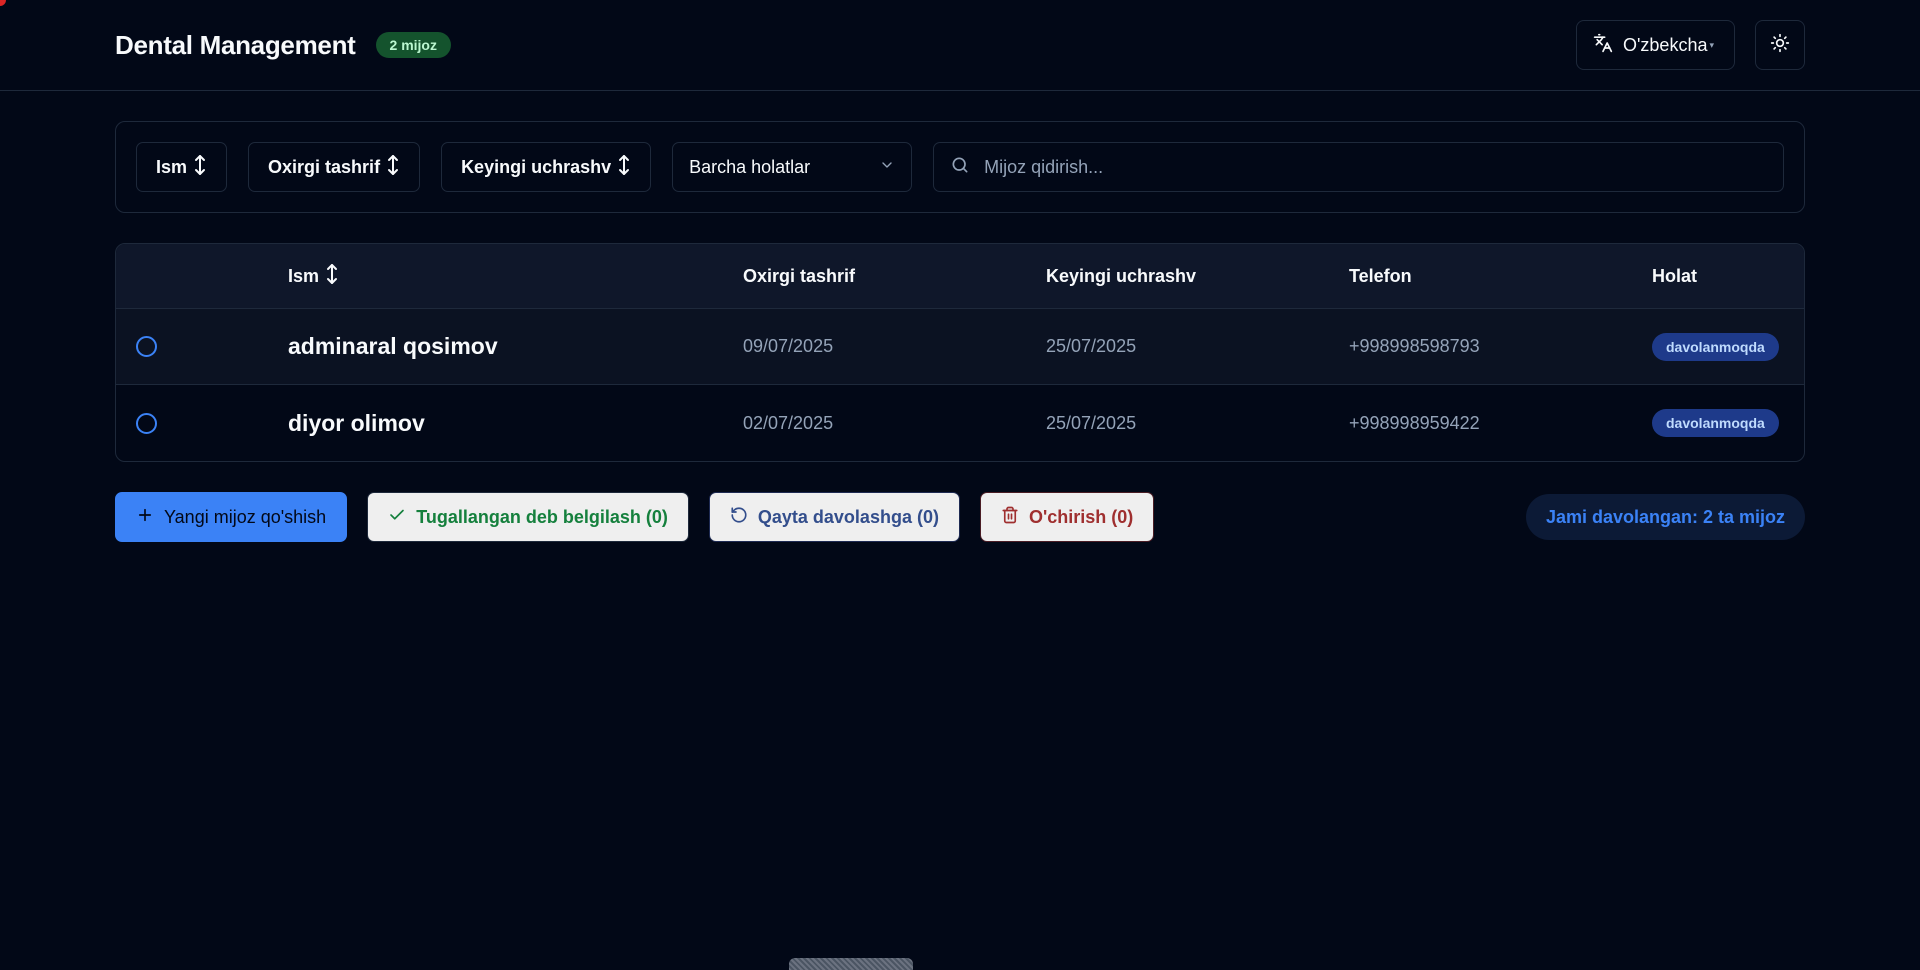  I want to click on retreat-button: Qayta davolashga (0), so click(834, 517).